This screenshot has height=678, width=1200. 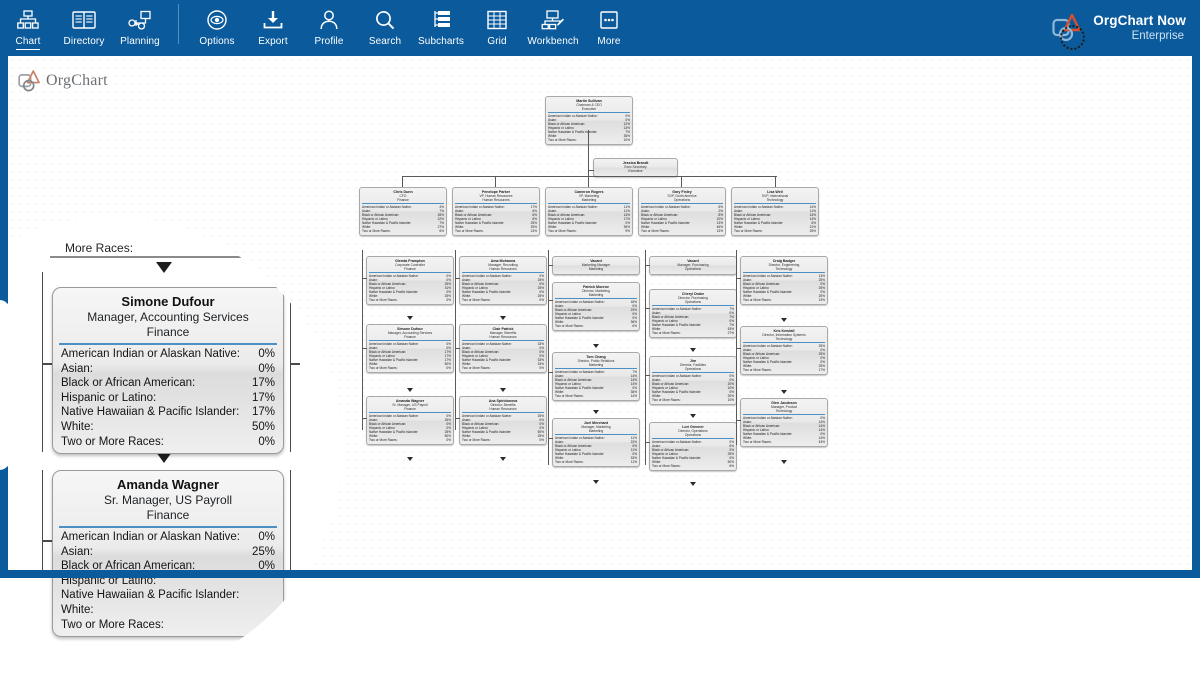 I want to click on magnified-metric-row: Asian: 25%, so click(x=168, y=552).